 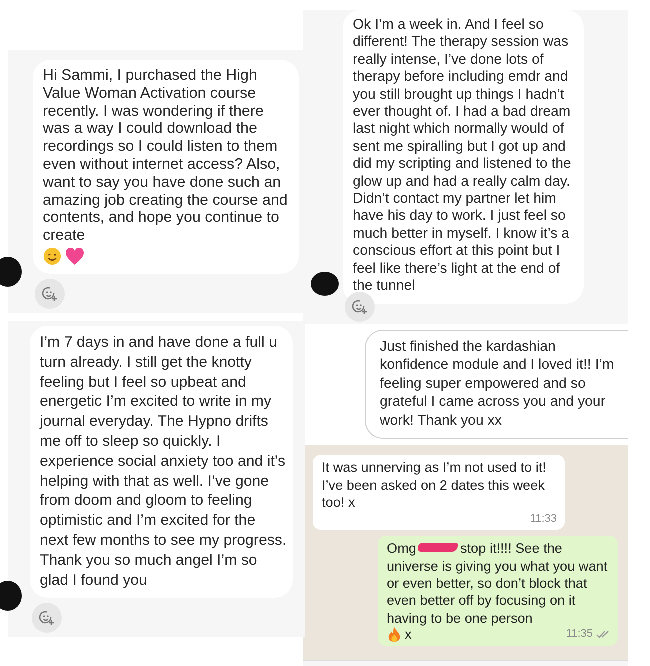 What do you see at coordinates (166, 156) in the screenshot?
I see `message-text: Hi Sammi, I purchased the High Value Woman Activation course recently. I was wondering if there was a way I could download the recordings so I could listen to them even without internet access? Also, want to say you have done such an amazing job creating the course and contents, and hope you continue to create` at bounding box center [166, 156].